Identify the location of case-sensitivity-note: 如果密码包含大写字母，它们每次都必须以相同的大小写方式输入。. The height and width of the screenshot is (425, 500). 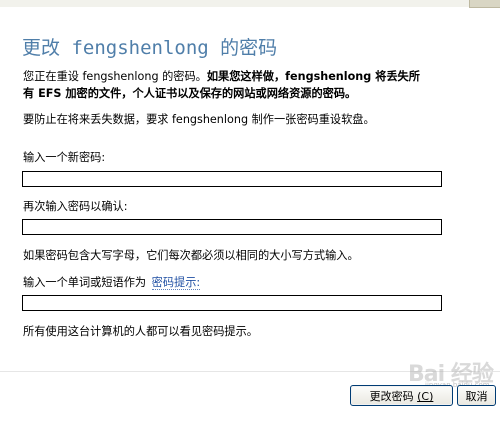
(191, 255).